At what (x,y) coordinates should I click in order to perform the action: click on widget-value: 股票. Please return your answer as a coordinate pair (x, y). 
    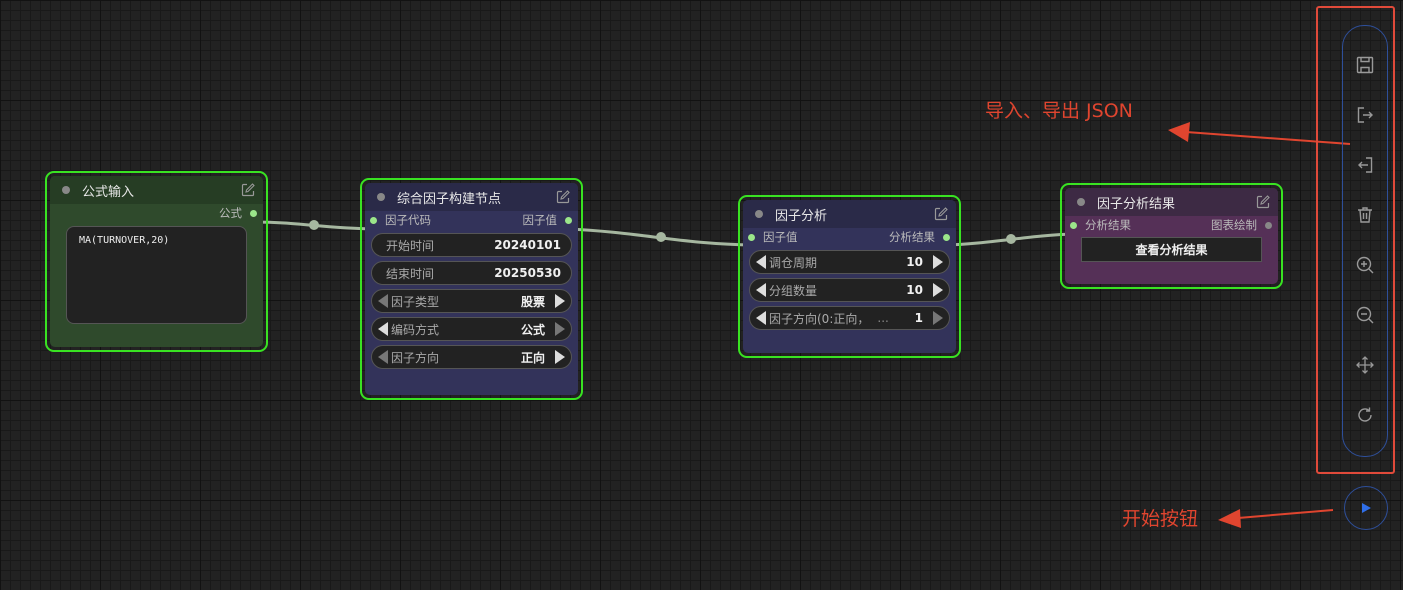
    Looking at the image, I should click on (532, 301).